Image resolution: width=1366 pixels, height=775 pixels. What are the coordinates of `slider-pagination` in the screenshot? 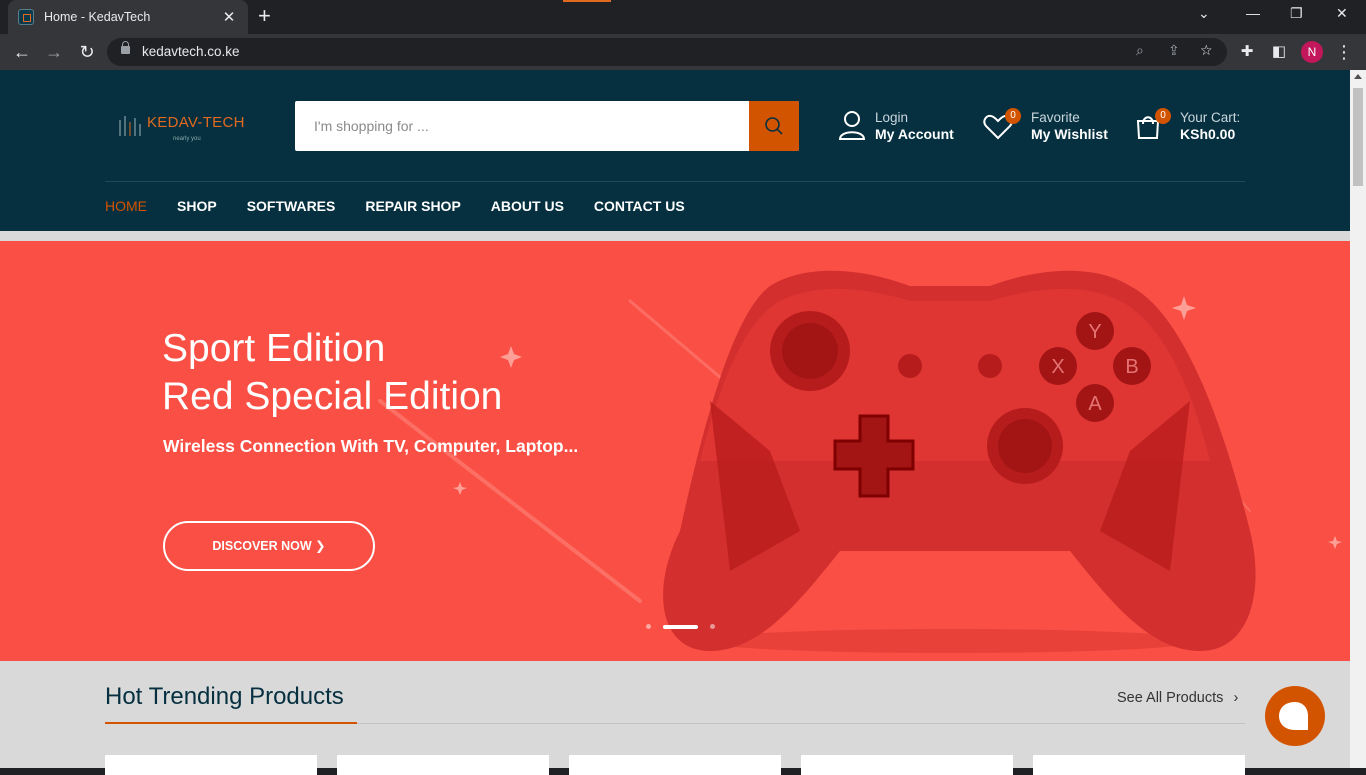 It's located at (680, 626).